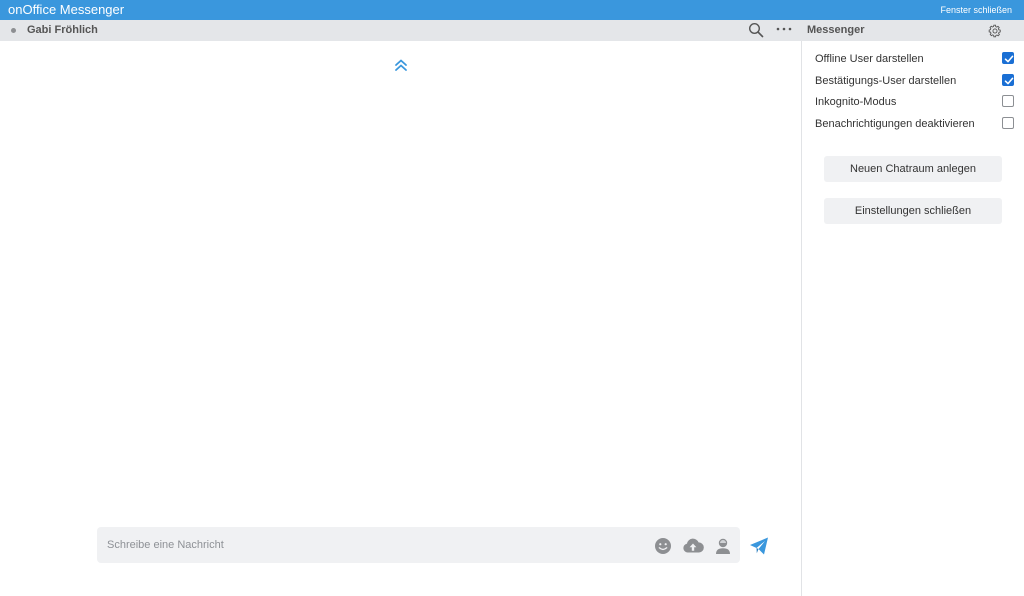 The width and height of the screenshot is (1024, 596). Describe the element at coordinates (856, 102) in the screenshot. I see `option-label: Inkognito-Modus` at that location.